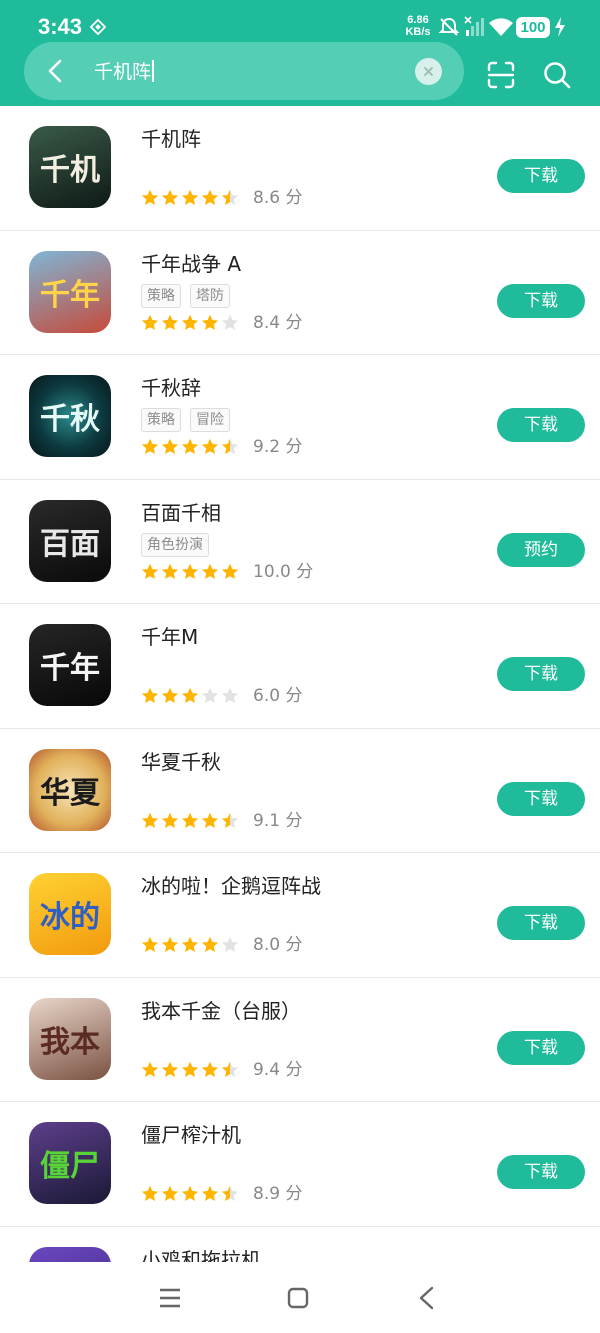 This screenshot has height=1333, width=600. What do you see at coordinates (161, 420) in the screenshot?
I see `category-tag: 策略` at bounding box center [161, 420].